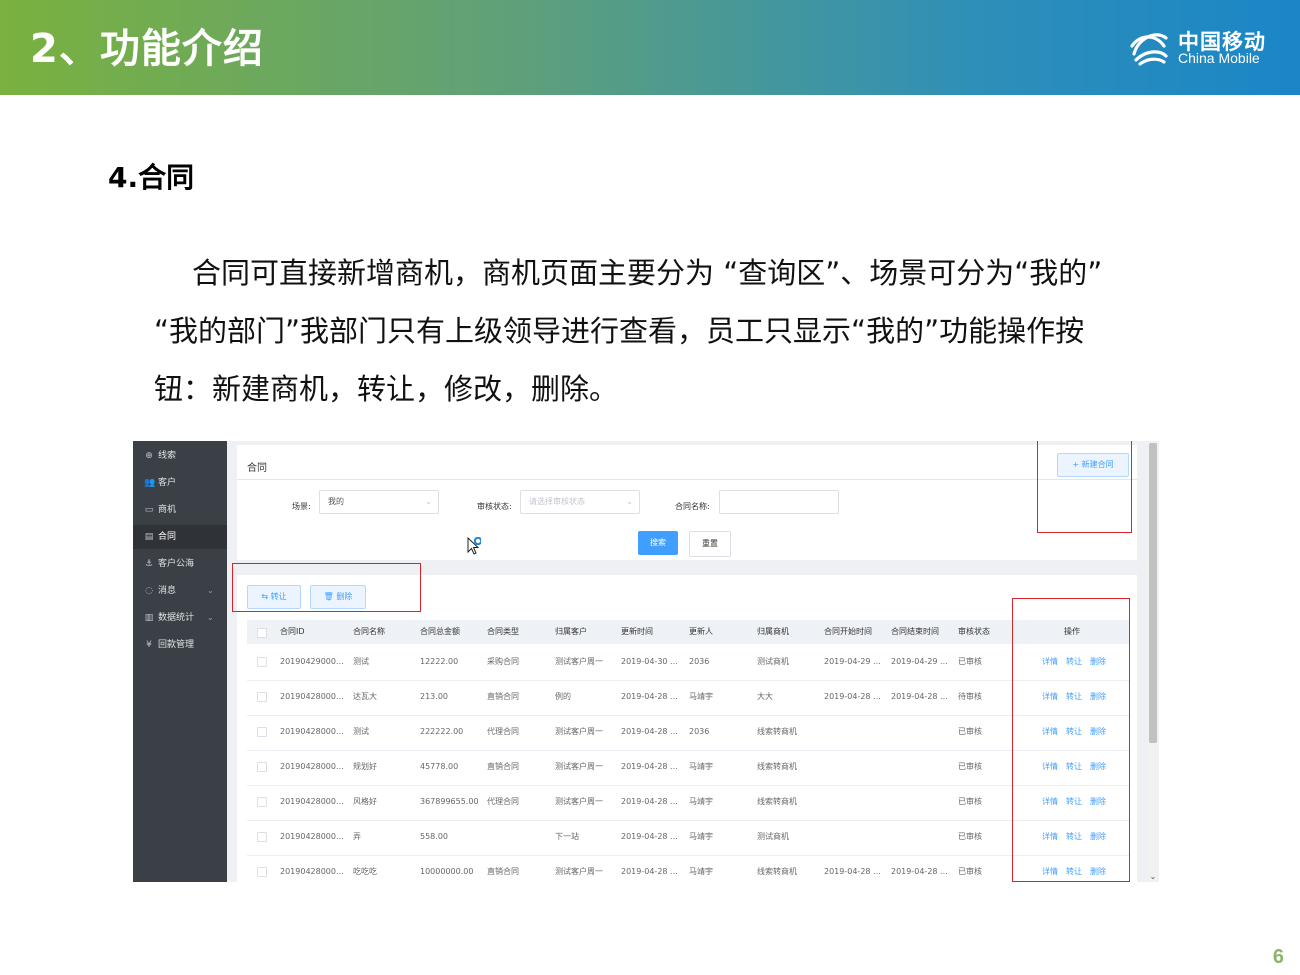 Image resolution: width=1300 pixels, height=975 pixels. Describe the element at coordinates (1278, 957) in the screenshot. I see `page-number: 6` at that location.